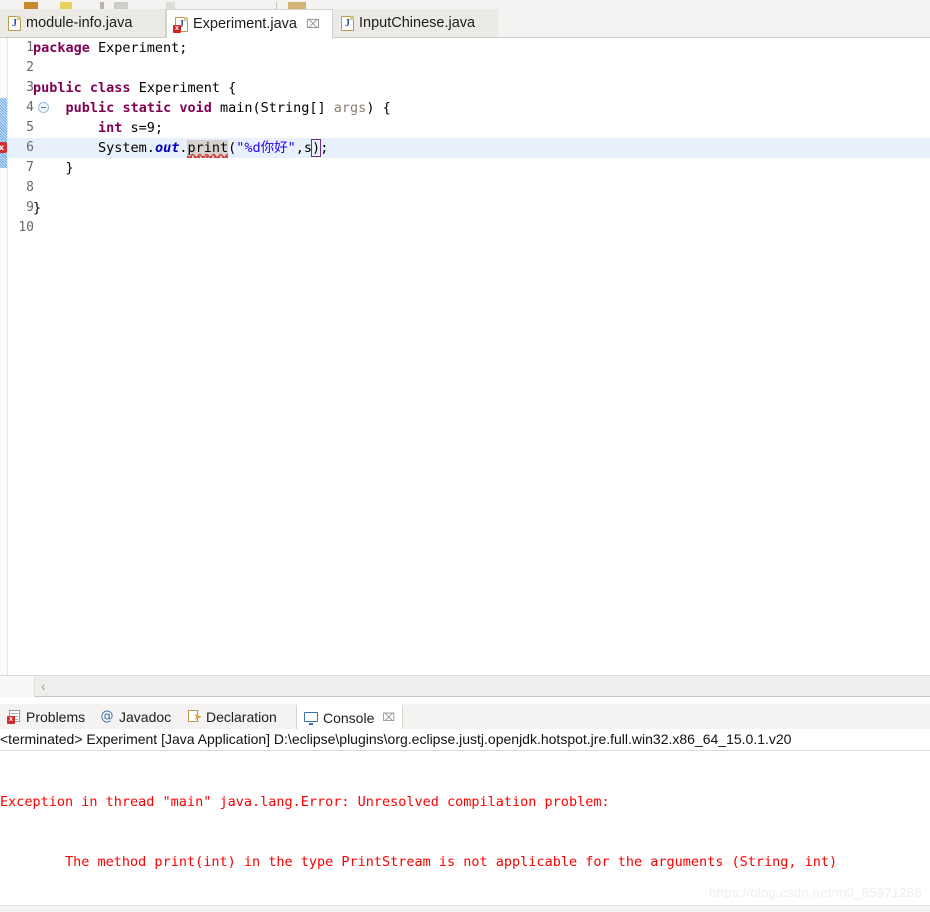 This screenshot has width=930, height=912. What do you see at coordinates (324, 148) in the screenshot?
I see `code-text: ;` at bounding box center [324, 148].